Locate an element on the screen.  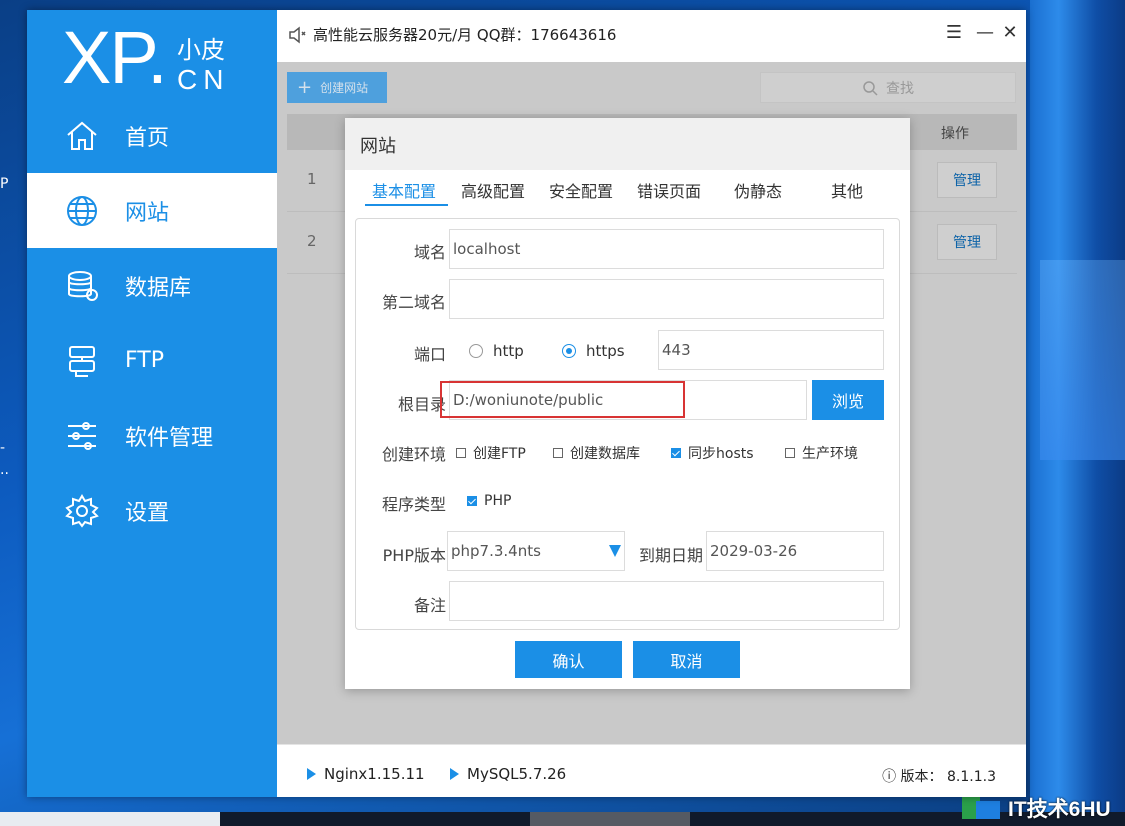
browse-button: 浏览 is located at coordinates (848, 400).